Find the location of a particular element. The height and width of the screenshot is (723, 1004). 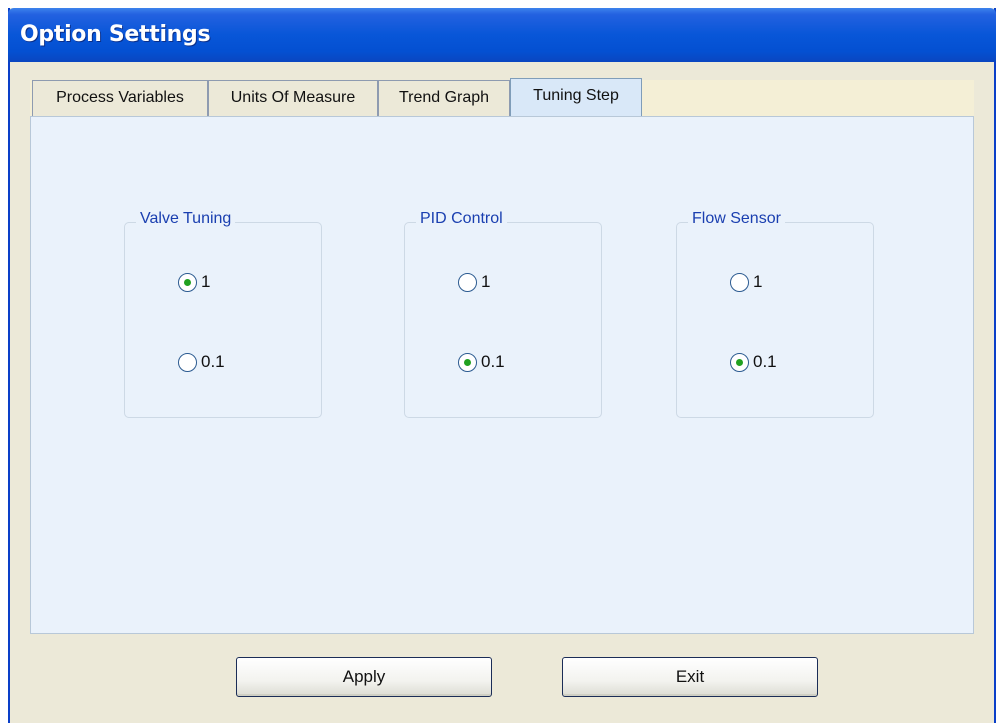

window-title: Option Settings is located at coordinates (115, 34).